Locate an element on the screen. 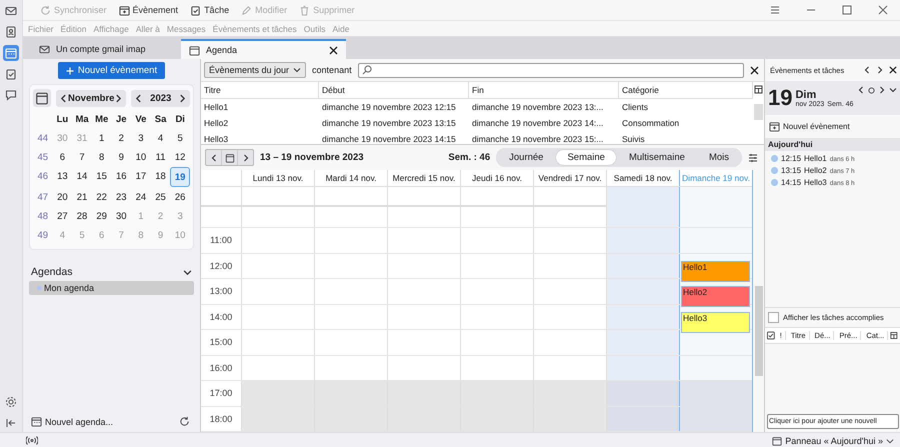 The height and width of the screenshot is (447, 900). event-title: Hello2 is located at coordinates (815, 170).